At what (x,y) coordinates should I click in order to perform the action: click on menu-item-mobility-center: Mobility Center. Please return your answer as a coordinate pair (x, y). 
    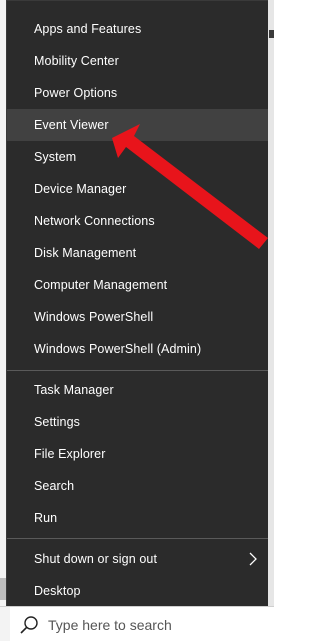
    Looking at the image, I should click on (137, 61).